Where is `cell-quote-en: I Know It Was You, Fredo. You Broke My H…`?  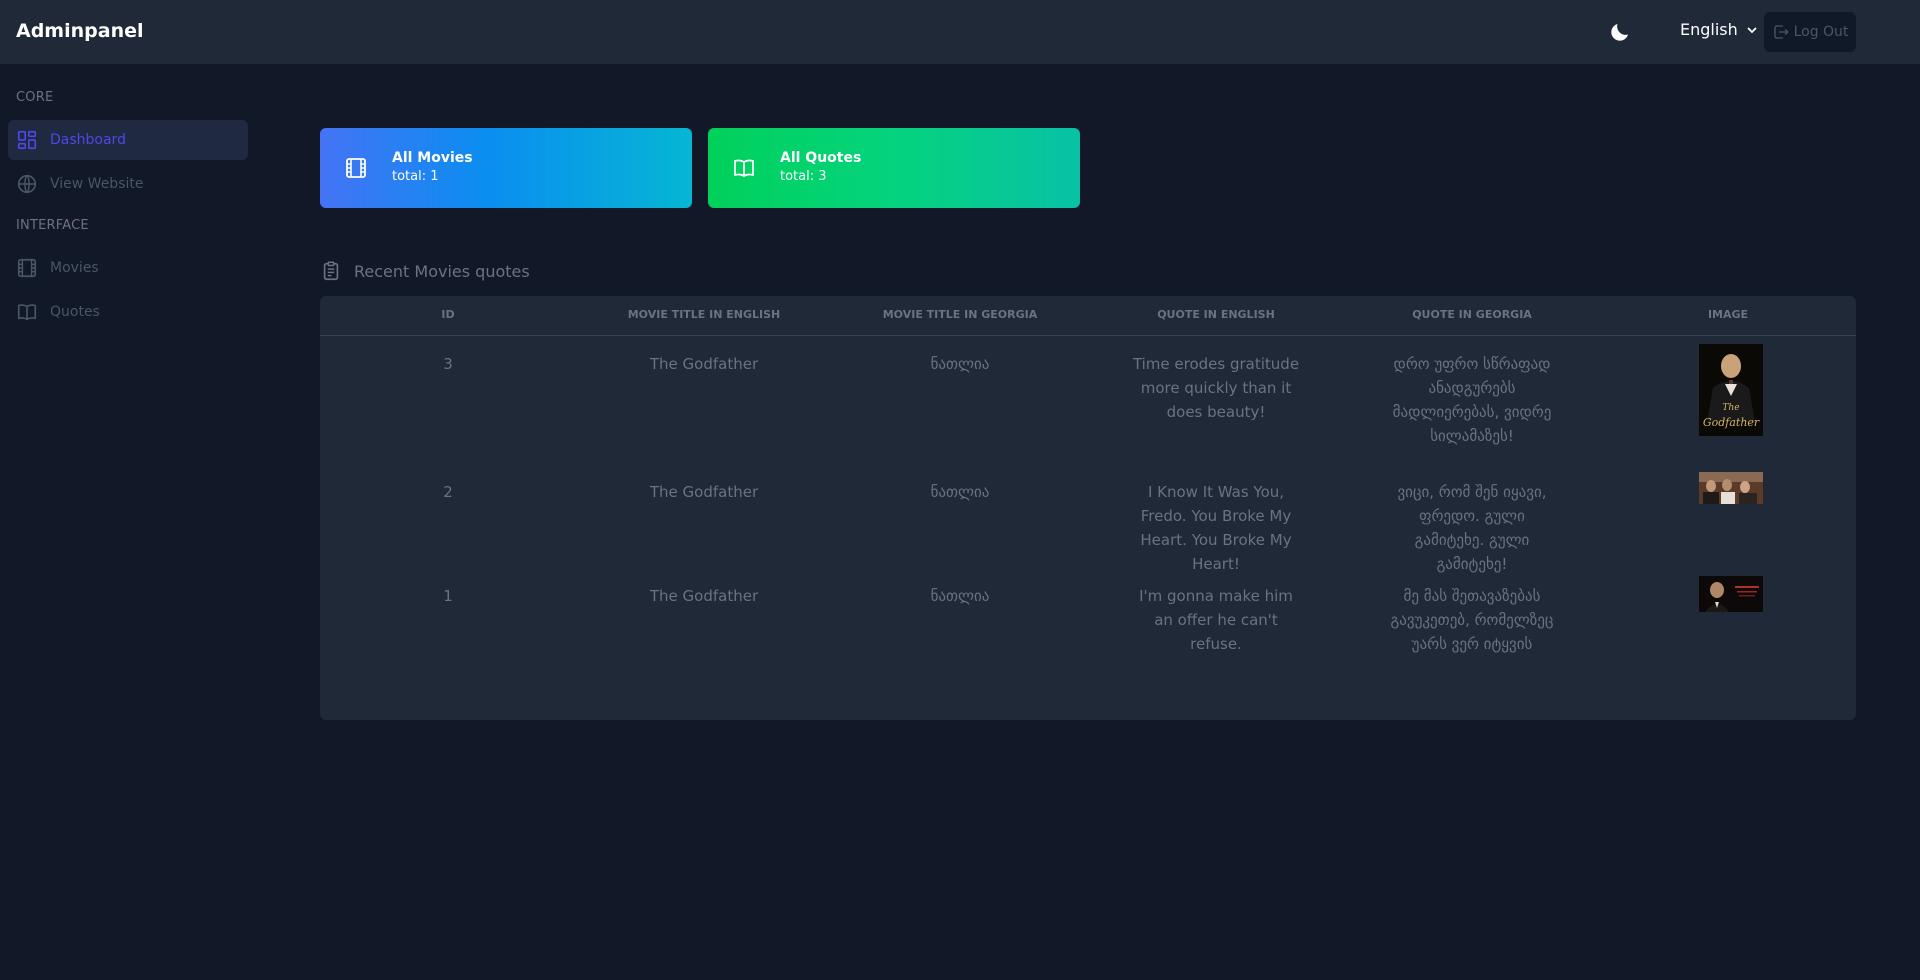 cell-quote-en: I Know It Was You, Fredo. You Broke My H… is located at coordinates (1216, 528).